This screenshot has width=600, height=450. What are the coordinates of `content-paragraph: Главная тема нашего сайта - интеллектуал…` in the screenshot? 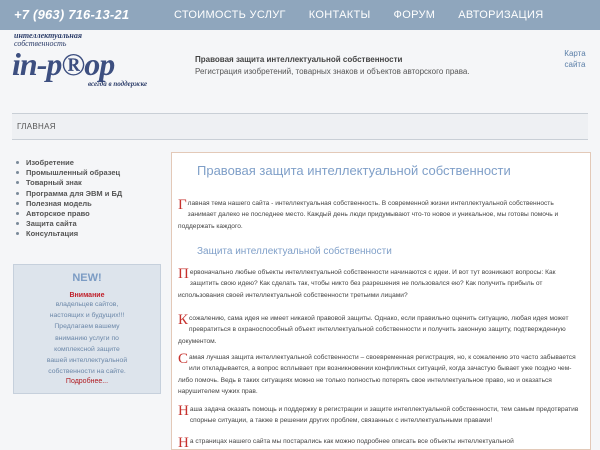 It's located at (379, 215).